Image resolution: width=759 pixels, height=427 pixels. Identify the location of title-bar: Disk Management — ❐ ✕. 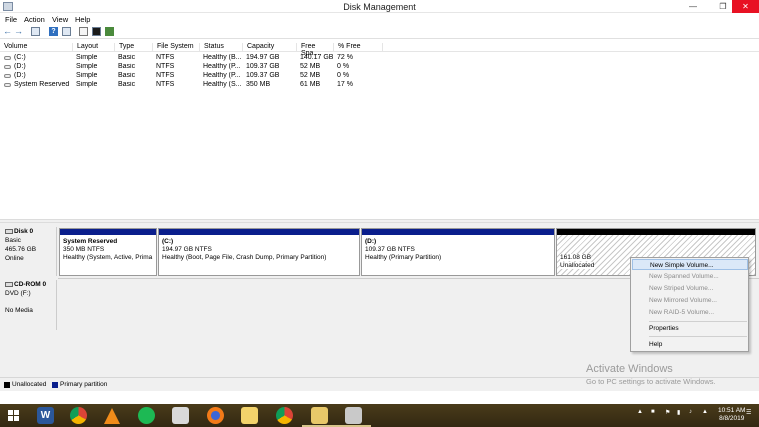
(379, 6).